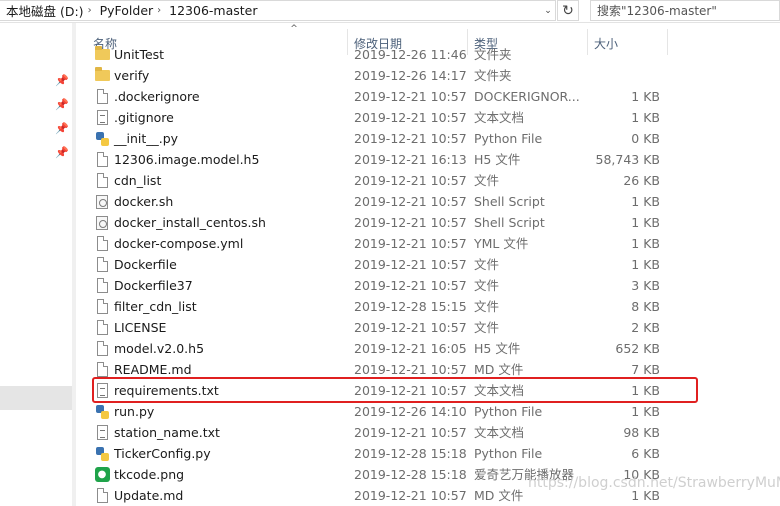 Image resolution: width=780 pixels, height=506 pixels. What do you see at coordinates (36, 398) in the screenshot?
I see `nav-selected-item` at bounding box center [36, 398].